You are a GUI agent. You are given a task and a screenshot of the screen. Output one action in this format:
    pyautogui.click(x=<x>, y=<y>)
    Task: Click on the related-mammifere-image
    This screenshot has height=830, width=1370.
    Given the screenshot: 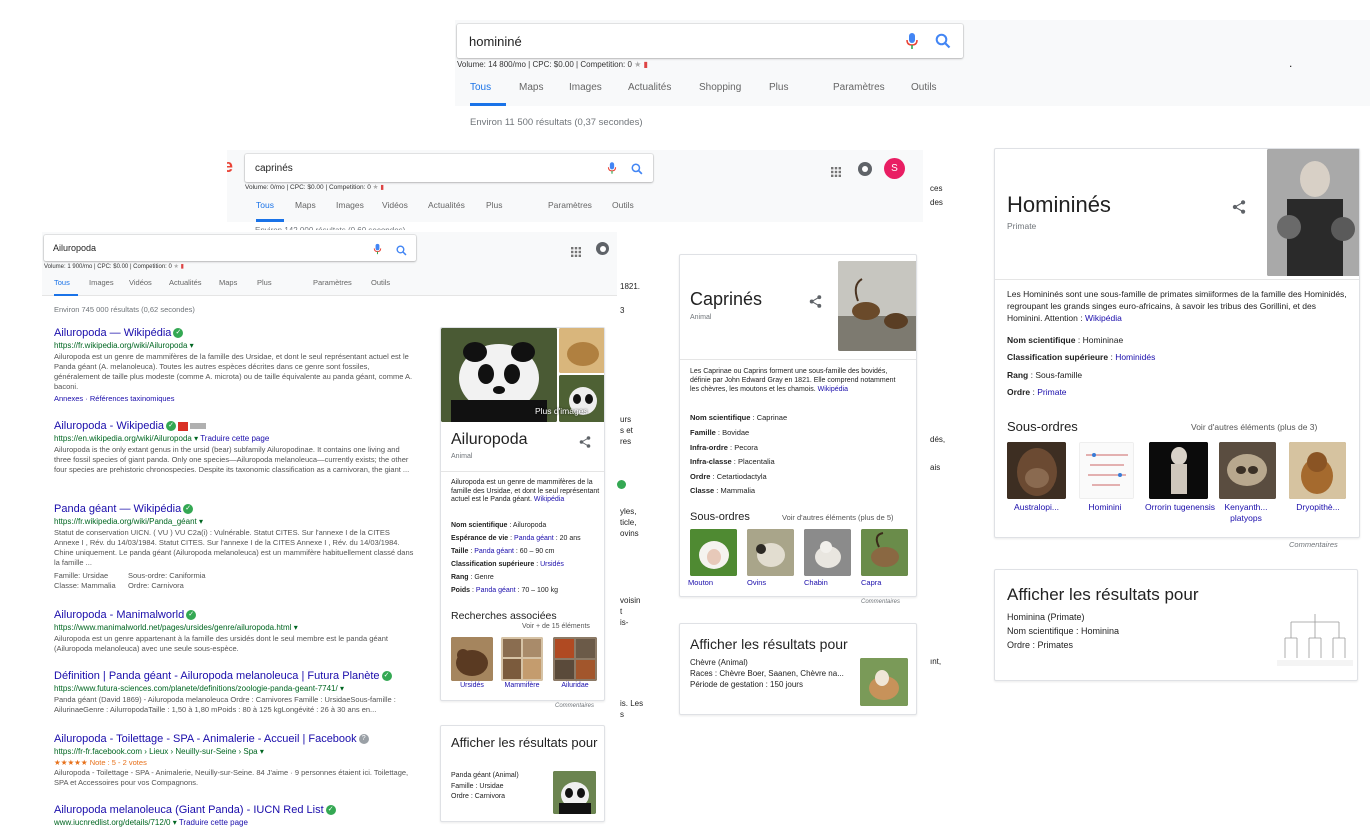 What is the action you would take?
    pyautogui.click(x=522, y=659)
    